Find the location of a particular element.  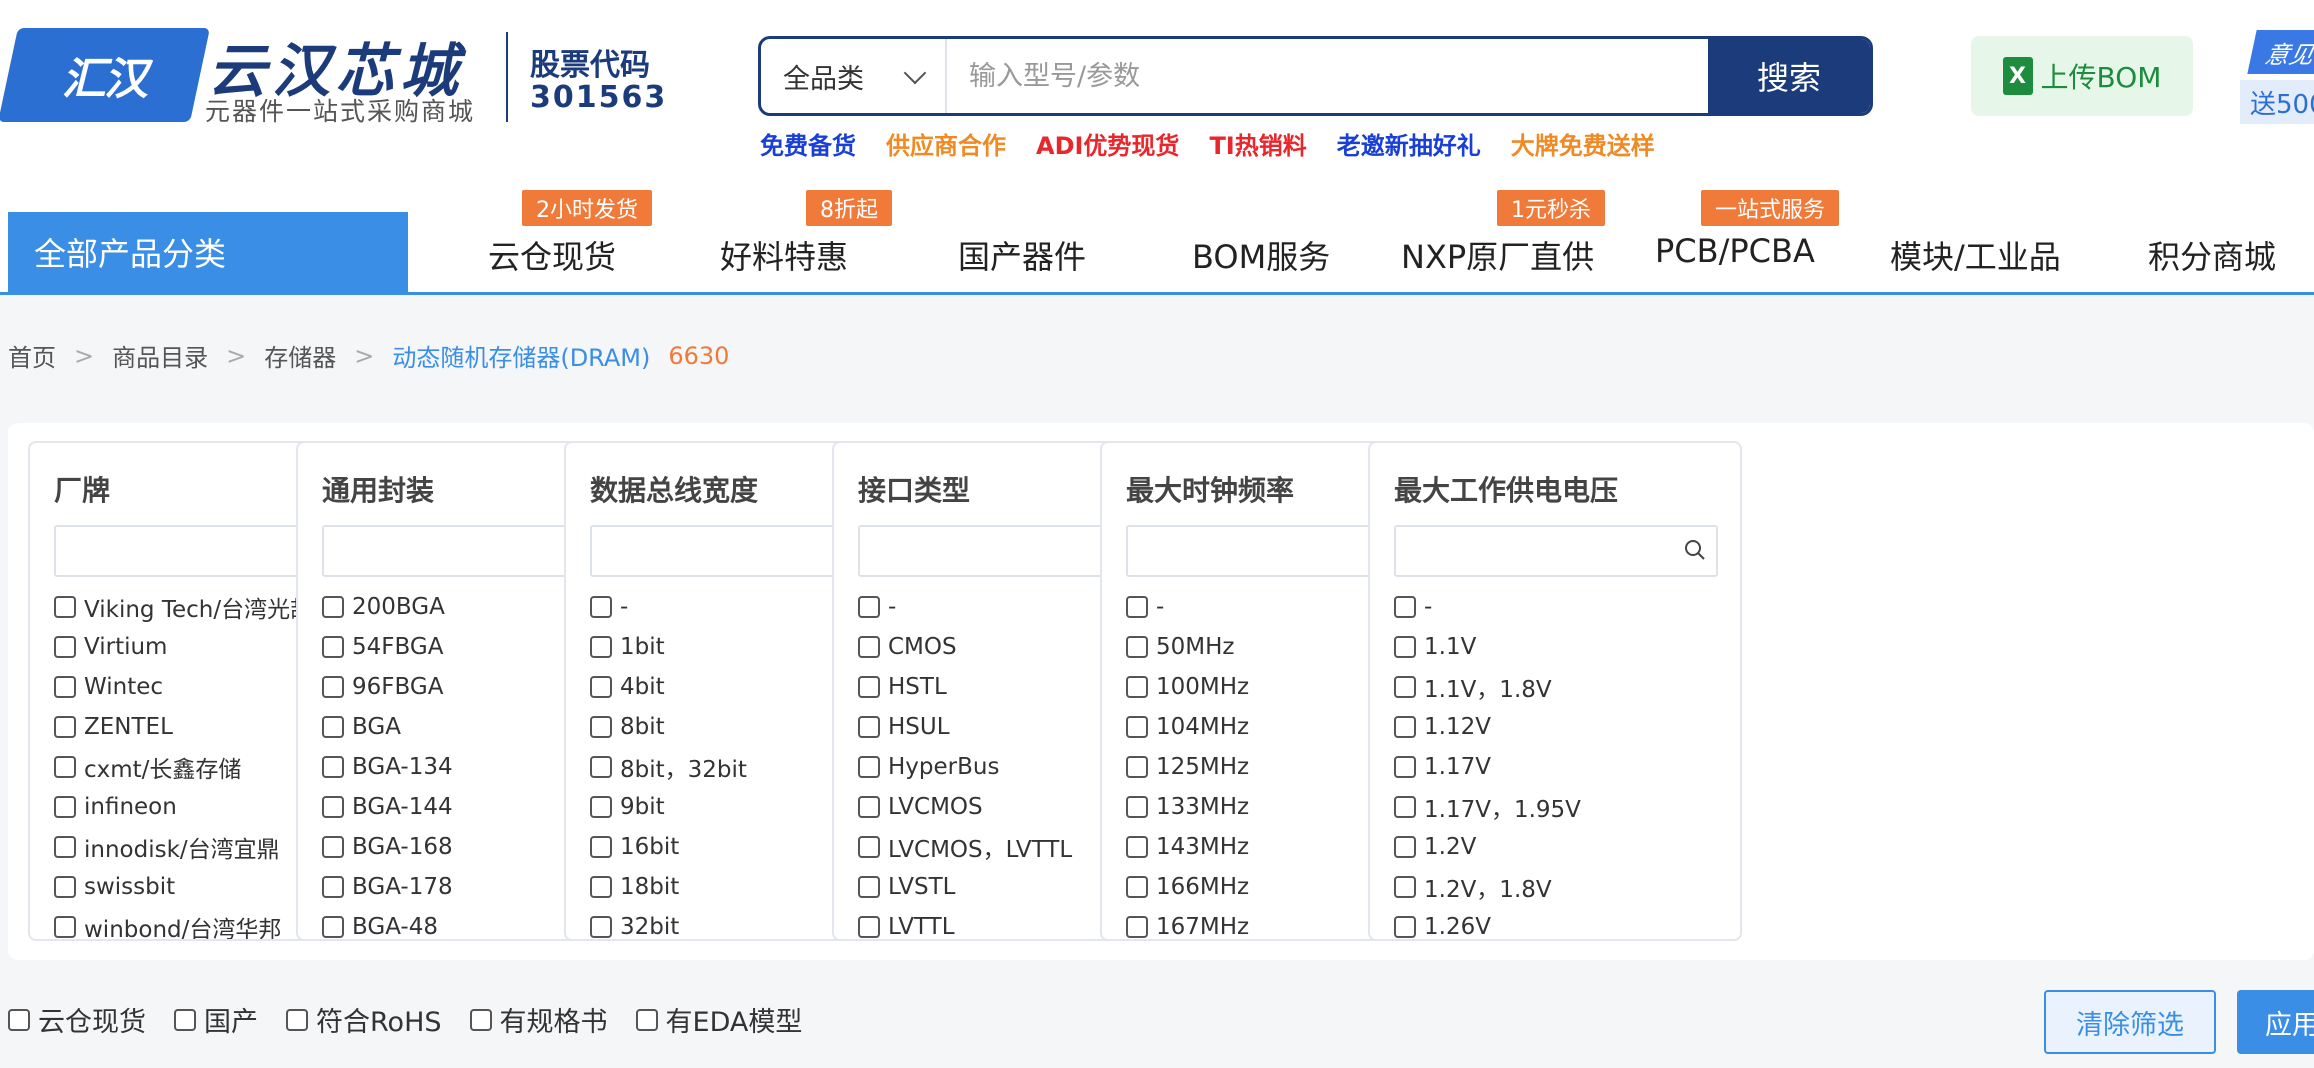

nav-item: PCB/PCBA 一站式服务 is located at coordinates (1747, 230).